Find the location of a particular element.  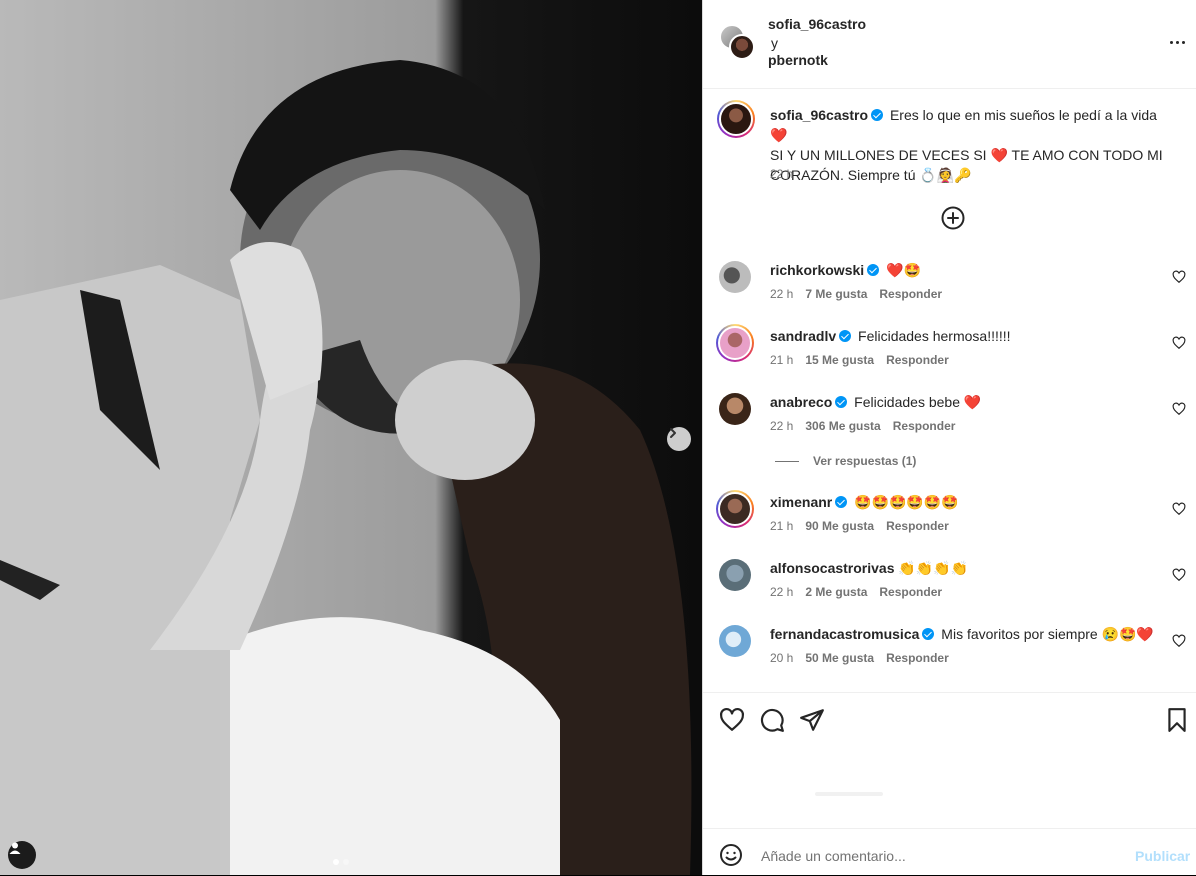

comment-text: anabreco Felicidades bebe ❤️ is located at coordinates (965, 402).